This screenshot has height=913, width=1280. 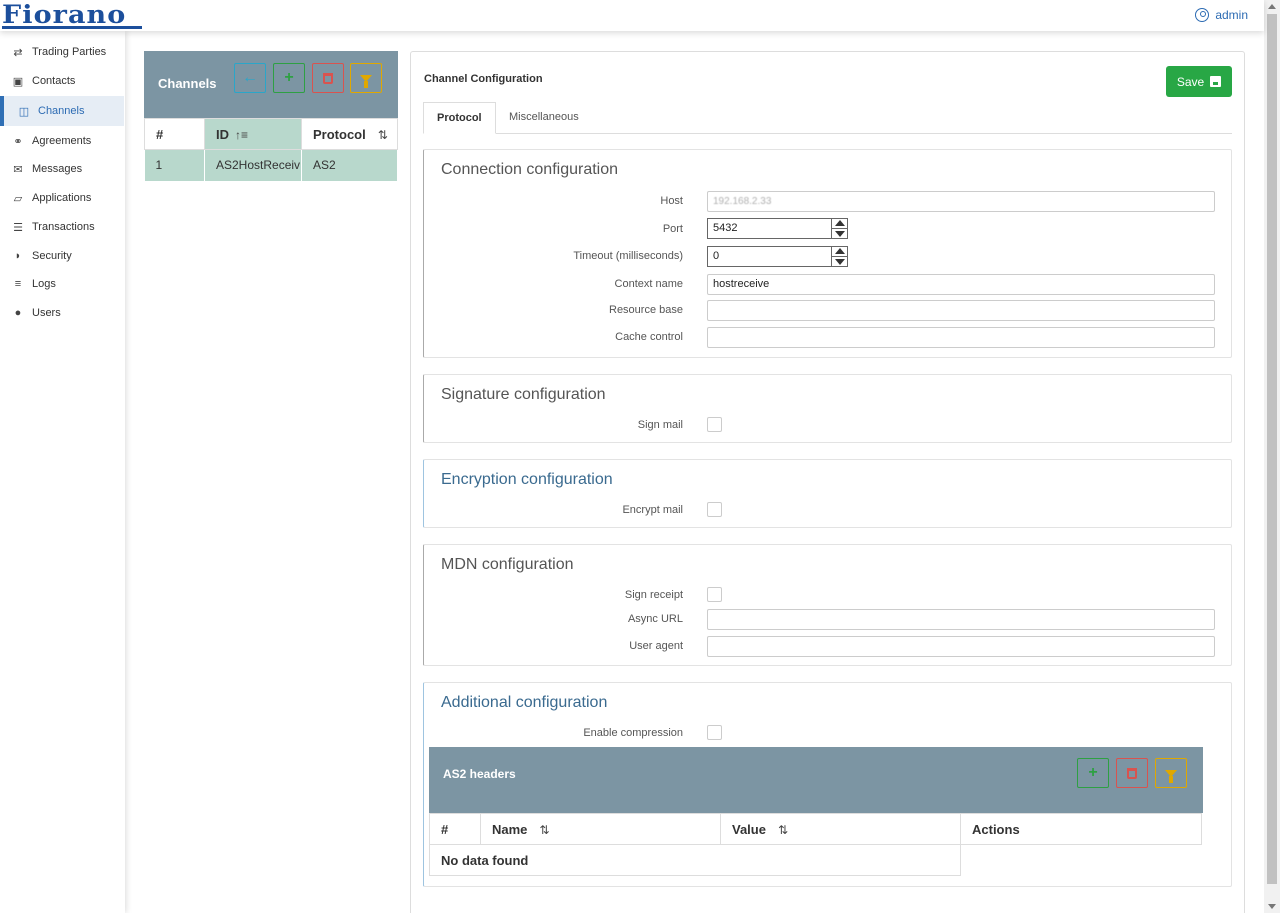 I want to click on scroll-down-icon, so click(x=1272, y=906).